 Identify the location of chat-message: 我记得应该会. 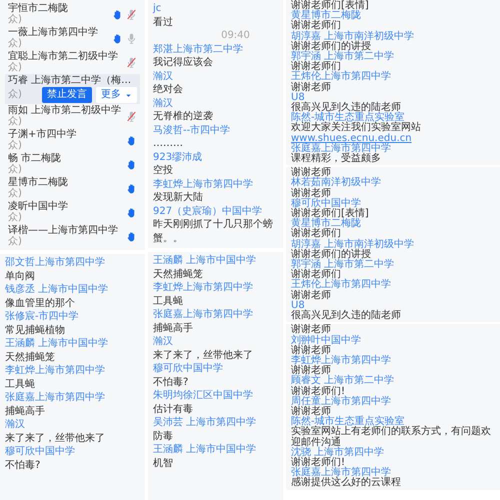
(183, 63).